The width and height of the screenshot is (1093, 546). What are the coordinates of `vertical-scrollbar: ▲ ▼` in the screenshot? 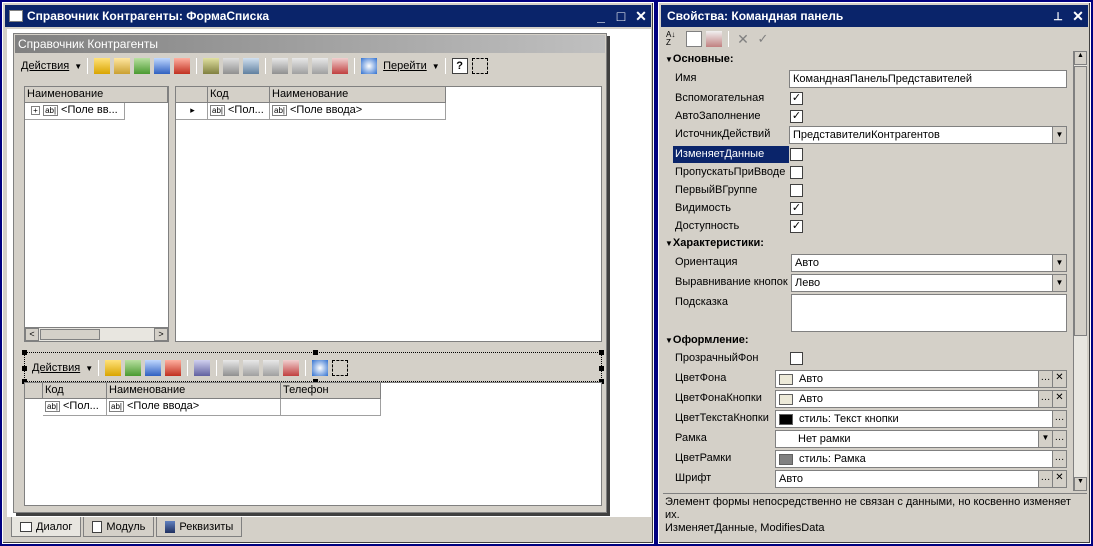 It's located at (1080, 271).